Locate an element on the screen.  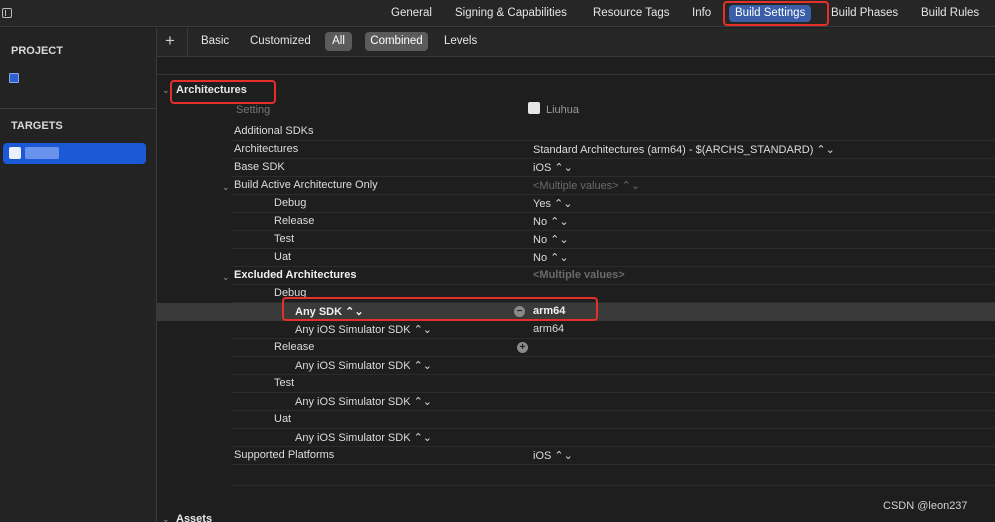
row-any-sdk-selected: Any SDK ⌃⌄ − arm64 is located at coordinates (576, 312).